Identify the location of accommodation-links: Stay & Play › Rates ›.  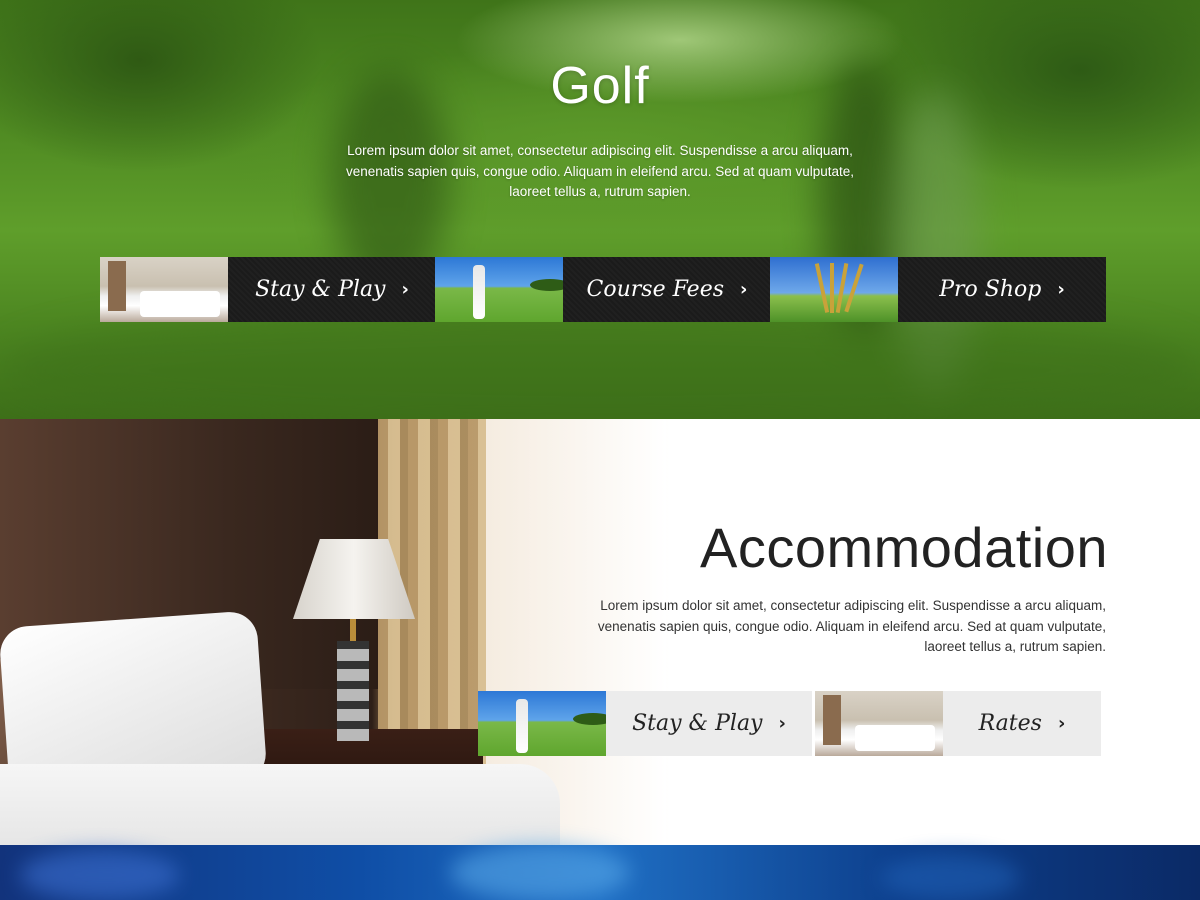
(791, 723).